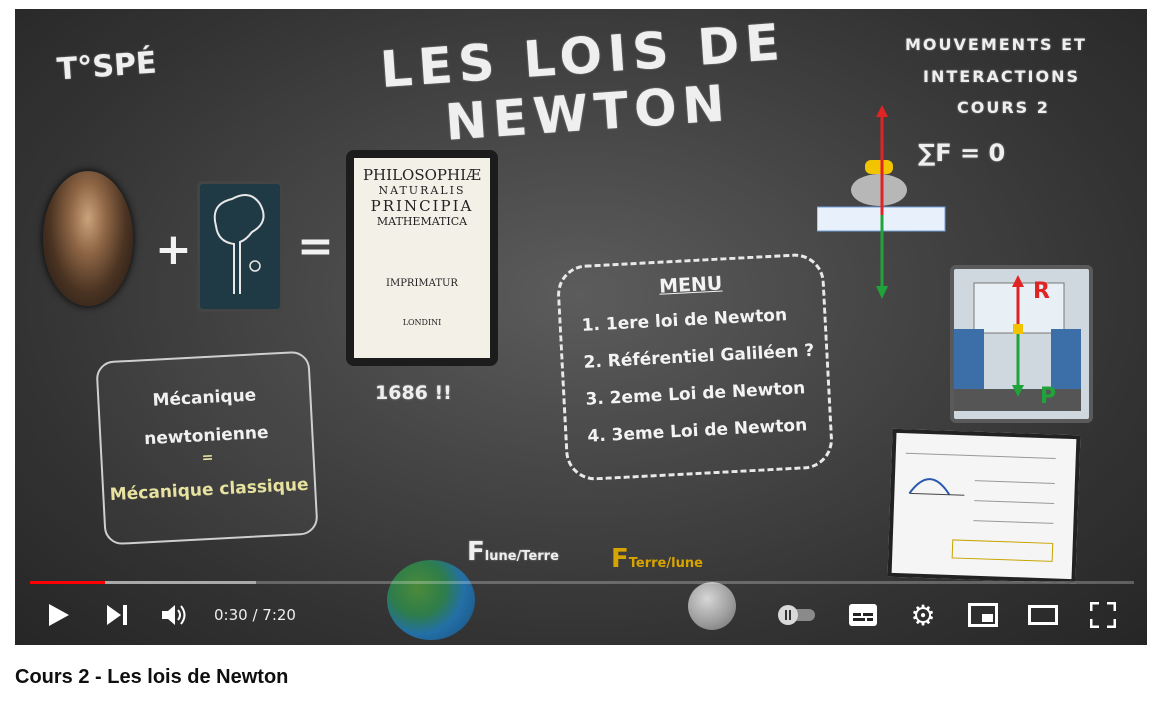 The width and height of the screenshot is (1160, 701). I want to click on next-button, so click(117, 615).